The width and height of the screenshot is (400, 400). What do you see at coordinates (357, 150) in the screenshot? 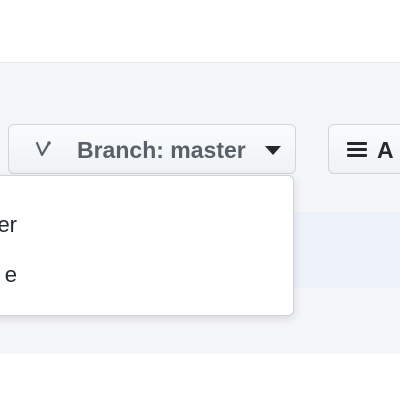
I see `list-icon` at bounding box center [357, 150].